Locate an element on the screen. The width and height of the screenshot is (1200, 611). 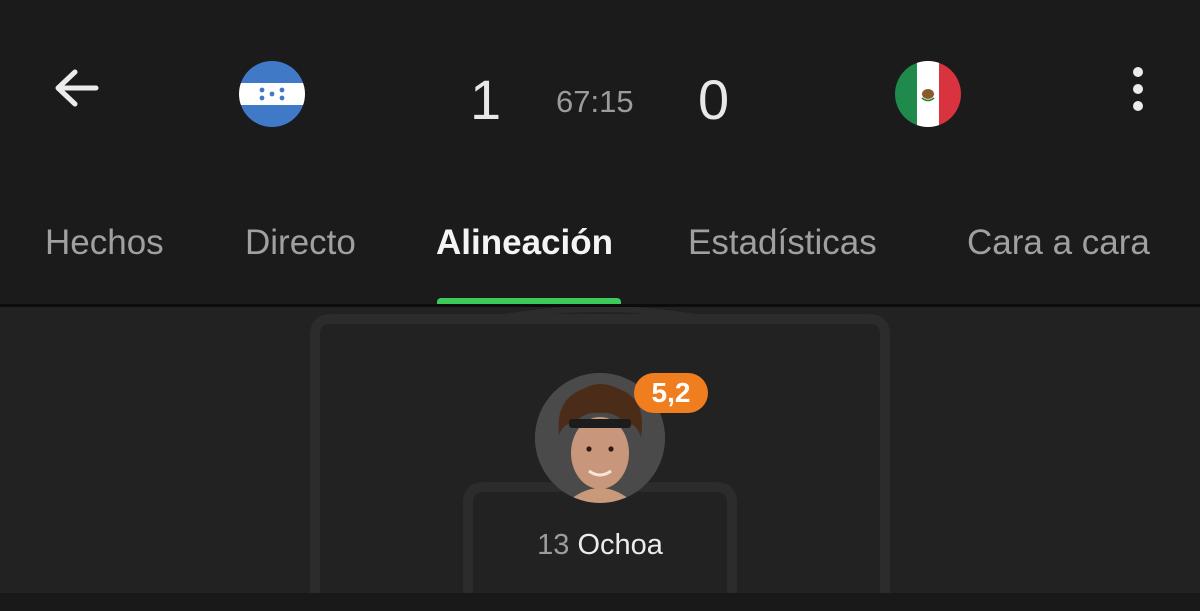
tab-directo: Directo is located at coordinates (300, 243).